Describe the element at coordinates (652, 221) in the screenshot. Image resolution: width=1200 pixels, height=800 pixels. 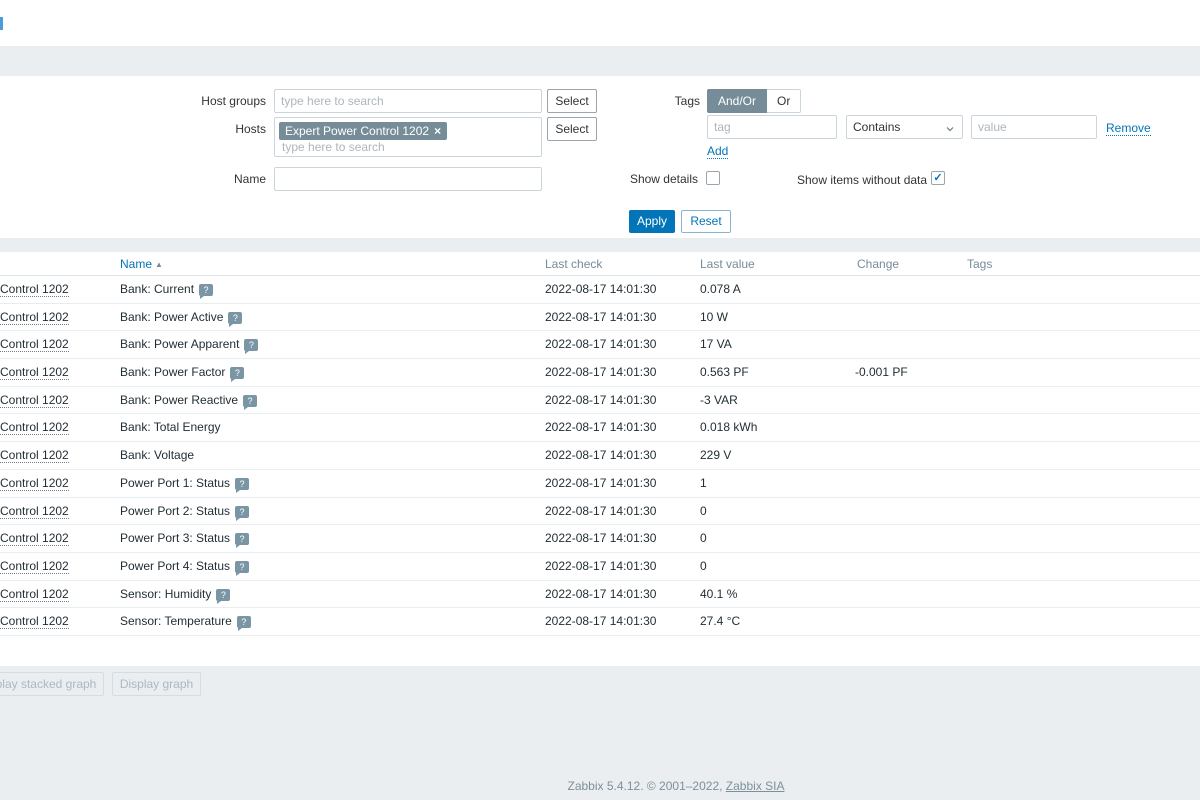
I see `apply-button: Apply` at that location.